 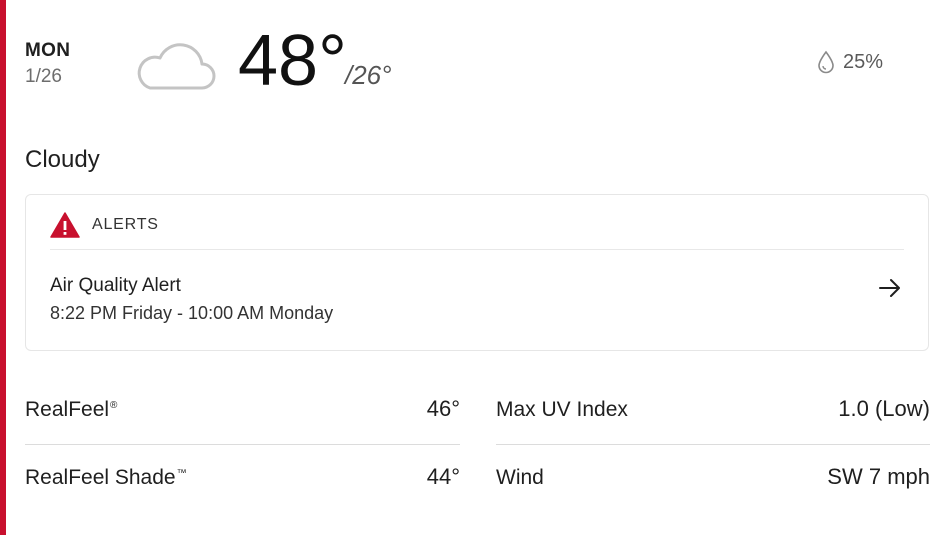 What do you see at coordinates (71, 409) in the screenshot?
I see `realfeel-label: RealFeel®` at bounding box center [71, 409].